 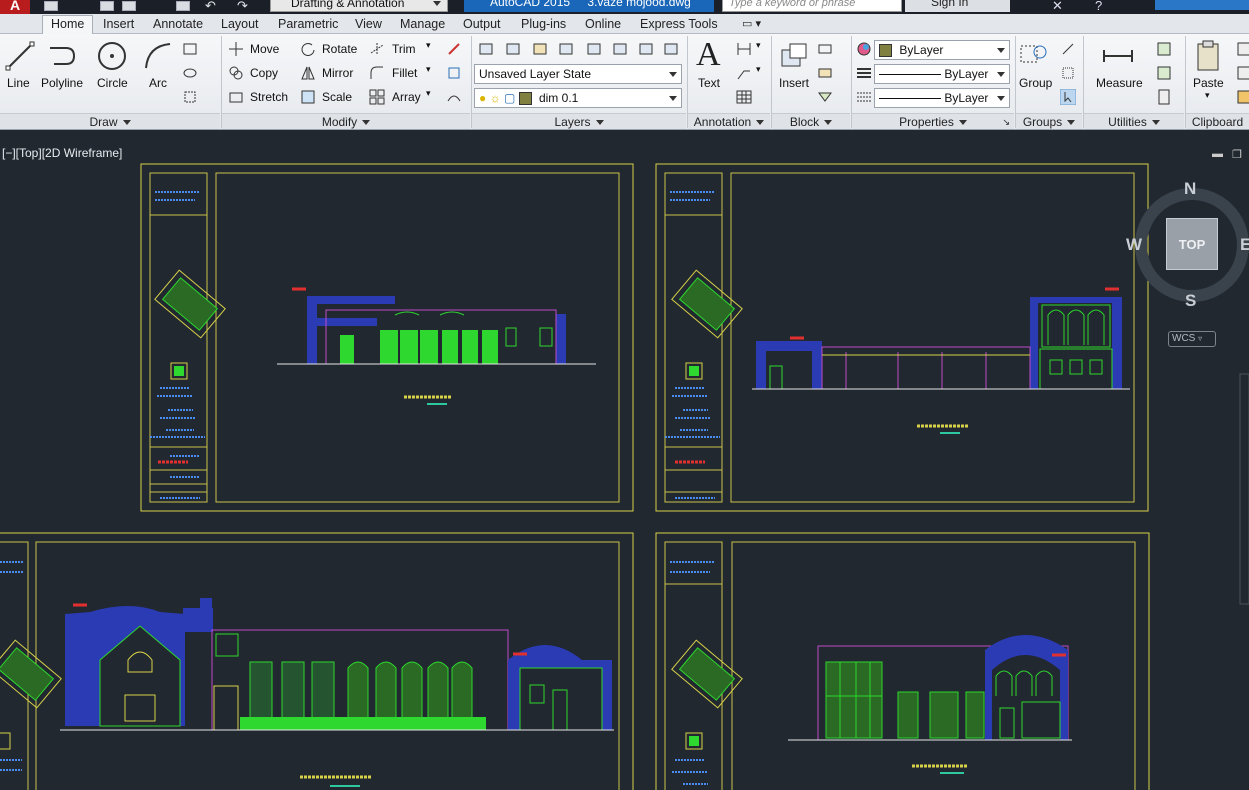 I want to click on boundary-icon, so click(x=190, y=97).